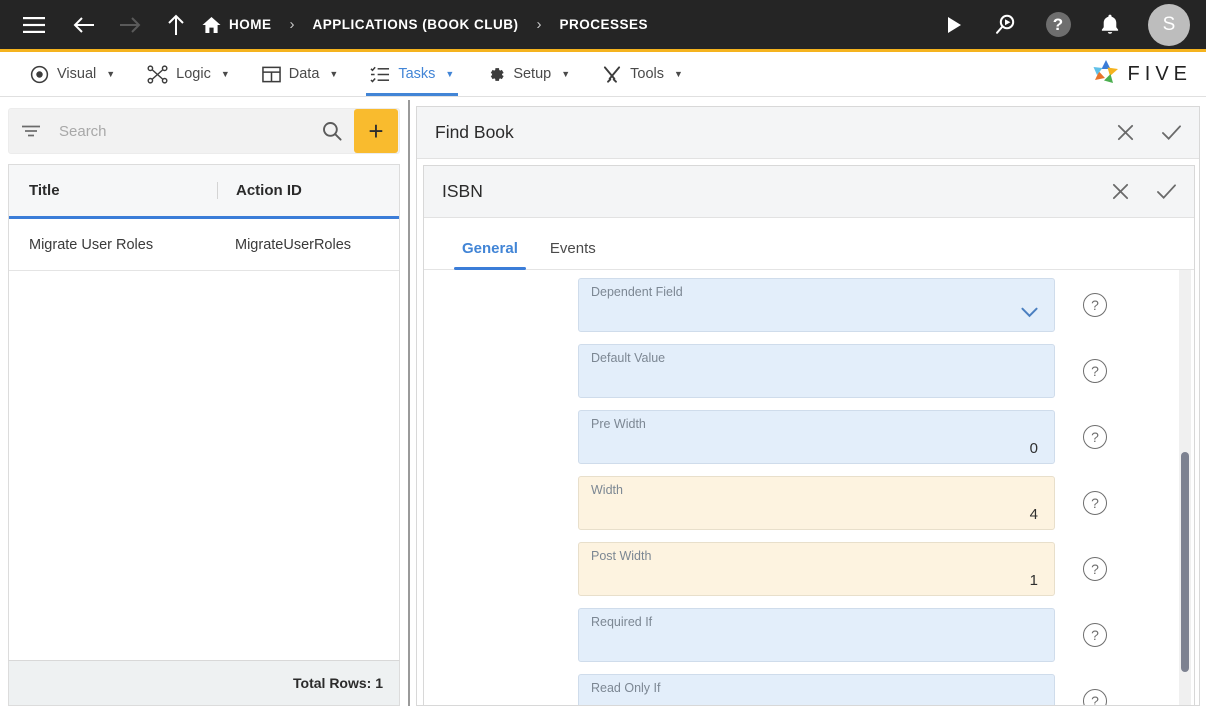 This screenshot has height=706, width=1206. I want to click on menu-item-data: Data ▼, so click(300, 74).